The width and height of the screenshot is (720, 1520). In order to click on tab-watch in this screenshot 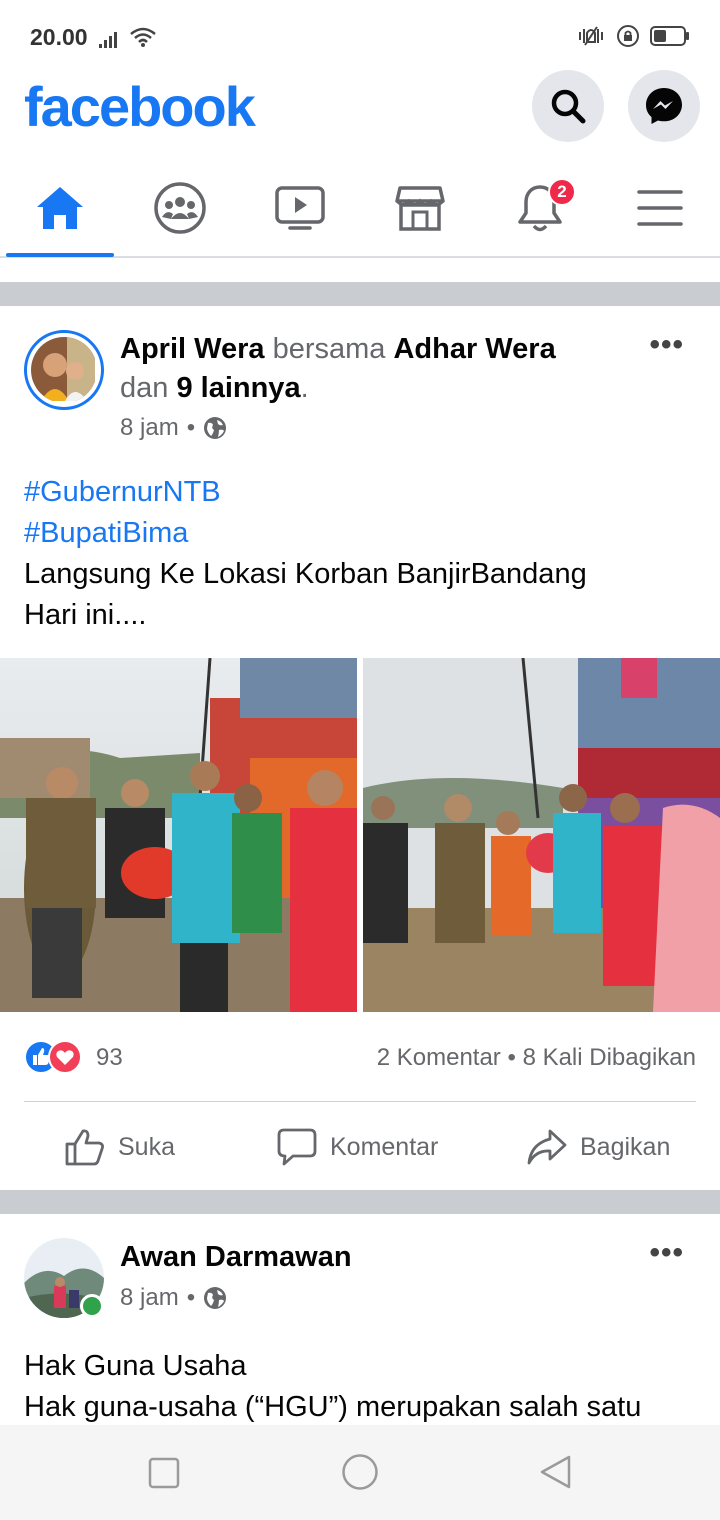, I will do `click(300, 208)`.